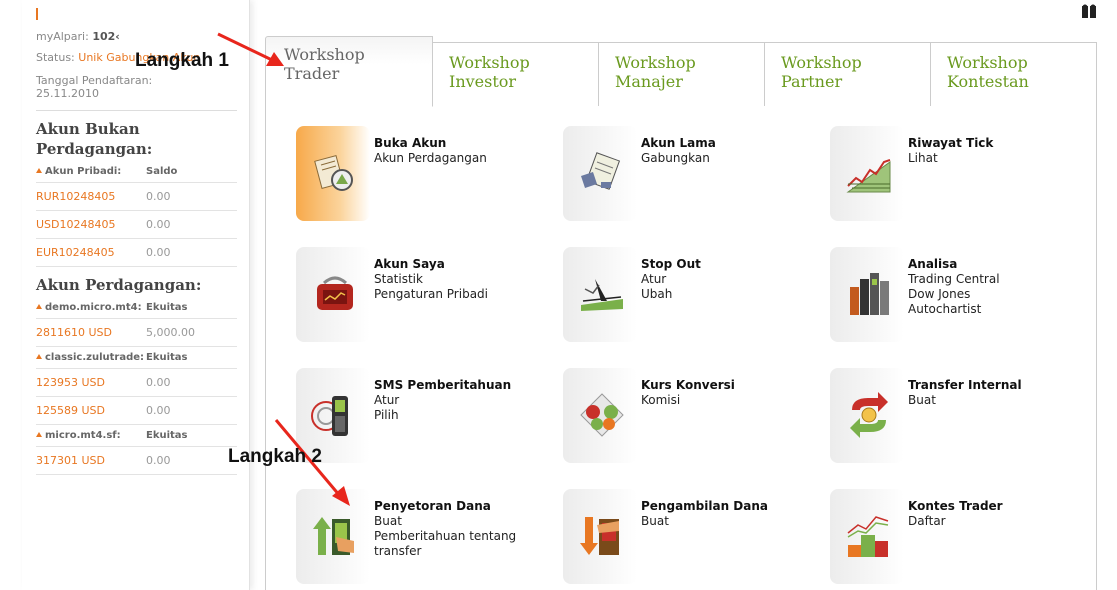 The height and width of the screenshot is (590, 1117). What do you see at coordinates (275, 456) in the screenshot?
I see `annotation-step2: Langkah 2` at bounding box center [275, 456].